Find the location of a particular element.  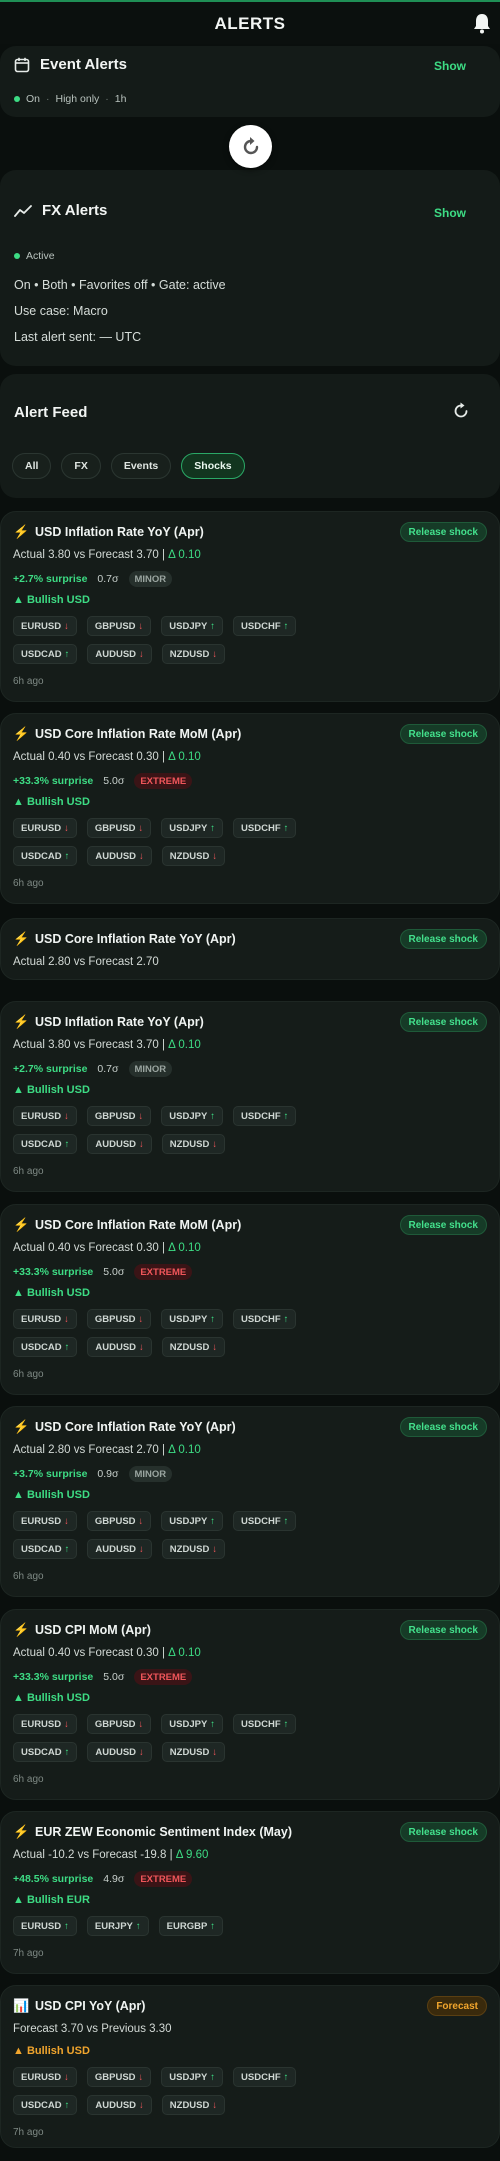

alert-card-values: Actual 3.80 vs Forecast 3.70 | Δ 0.10 is located at coordinates (107, 555).